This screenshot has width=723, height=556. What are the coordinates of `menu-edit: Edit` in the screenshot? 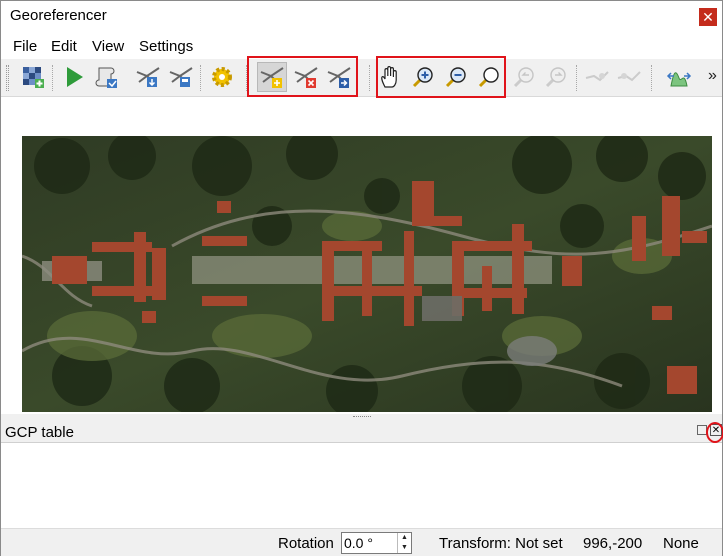 It's located at (64, 46).